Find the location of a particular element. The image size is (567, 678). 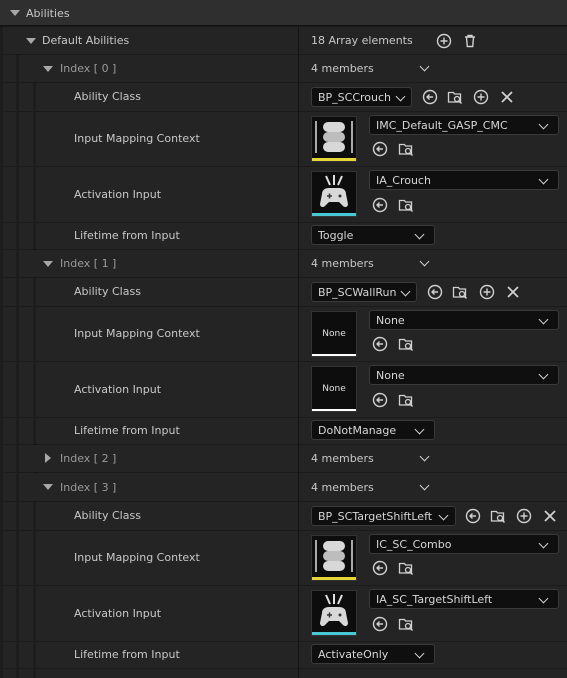

imc-combo: None is located at coordinates (464, 320).